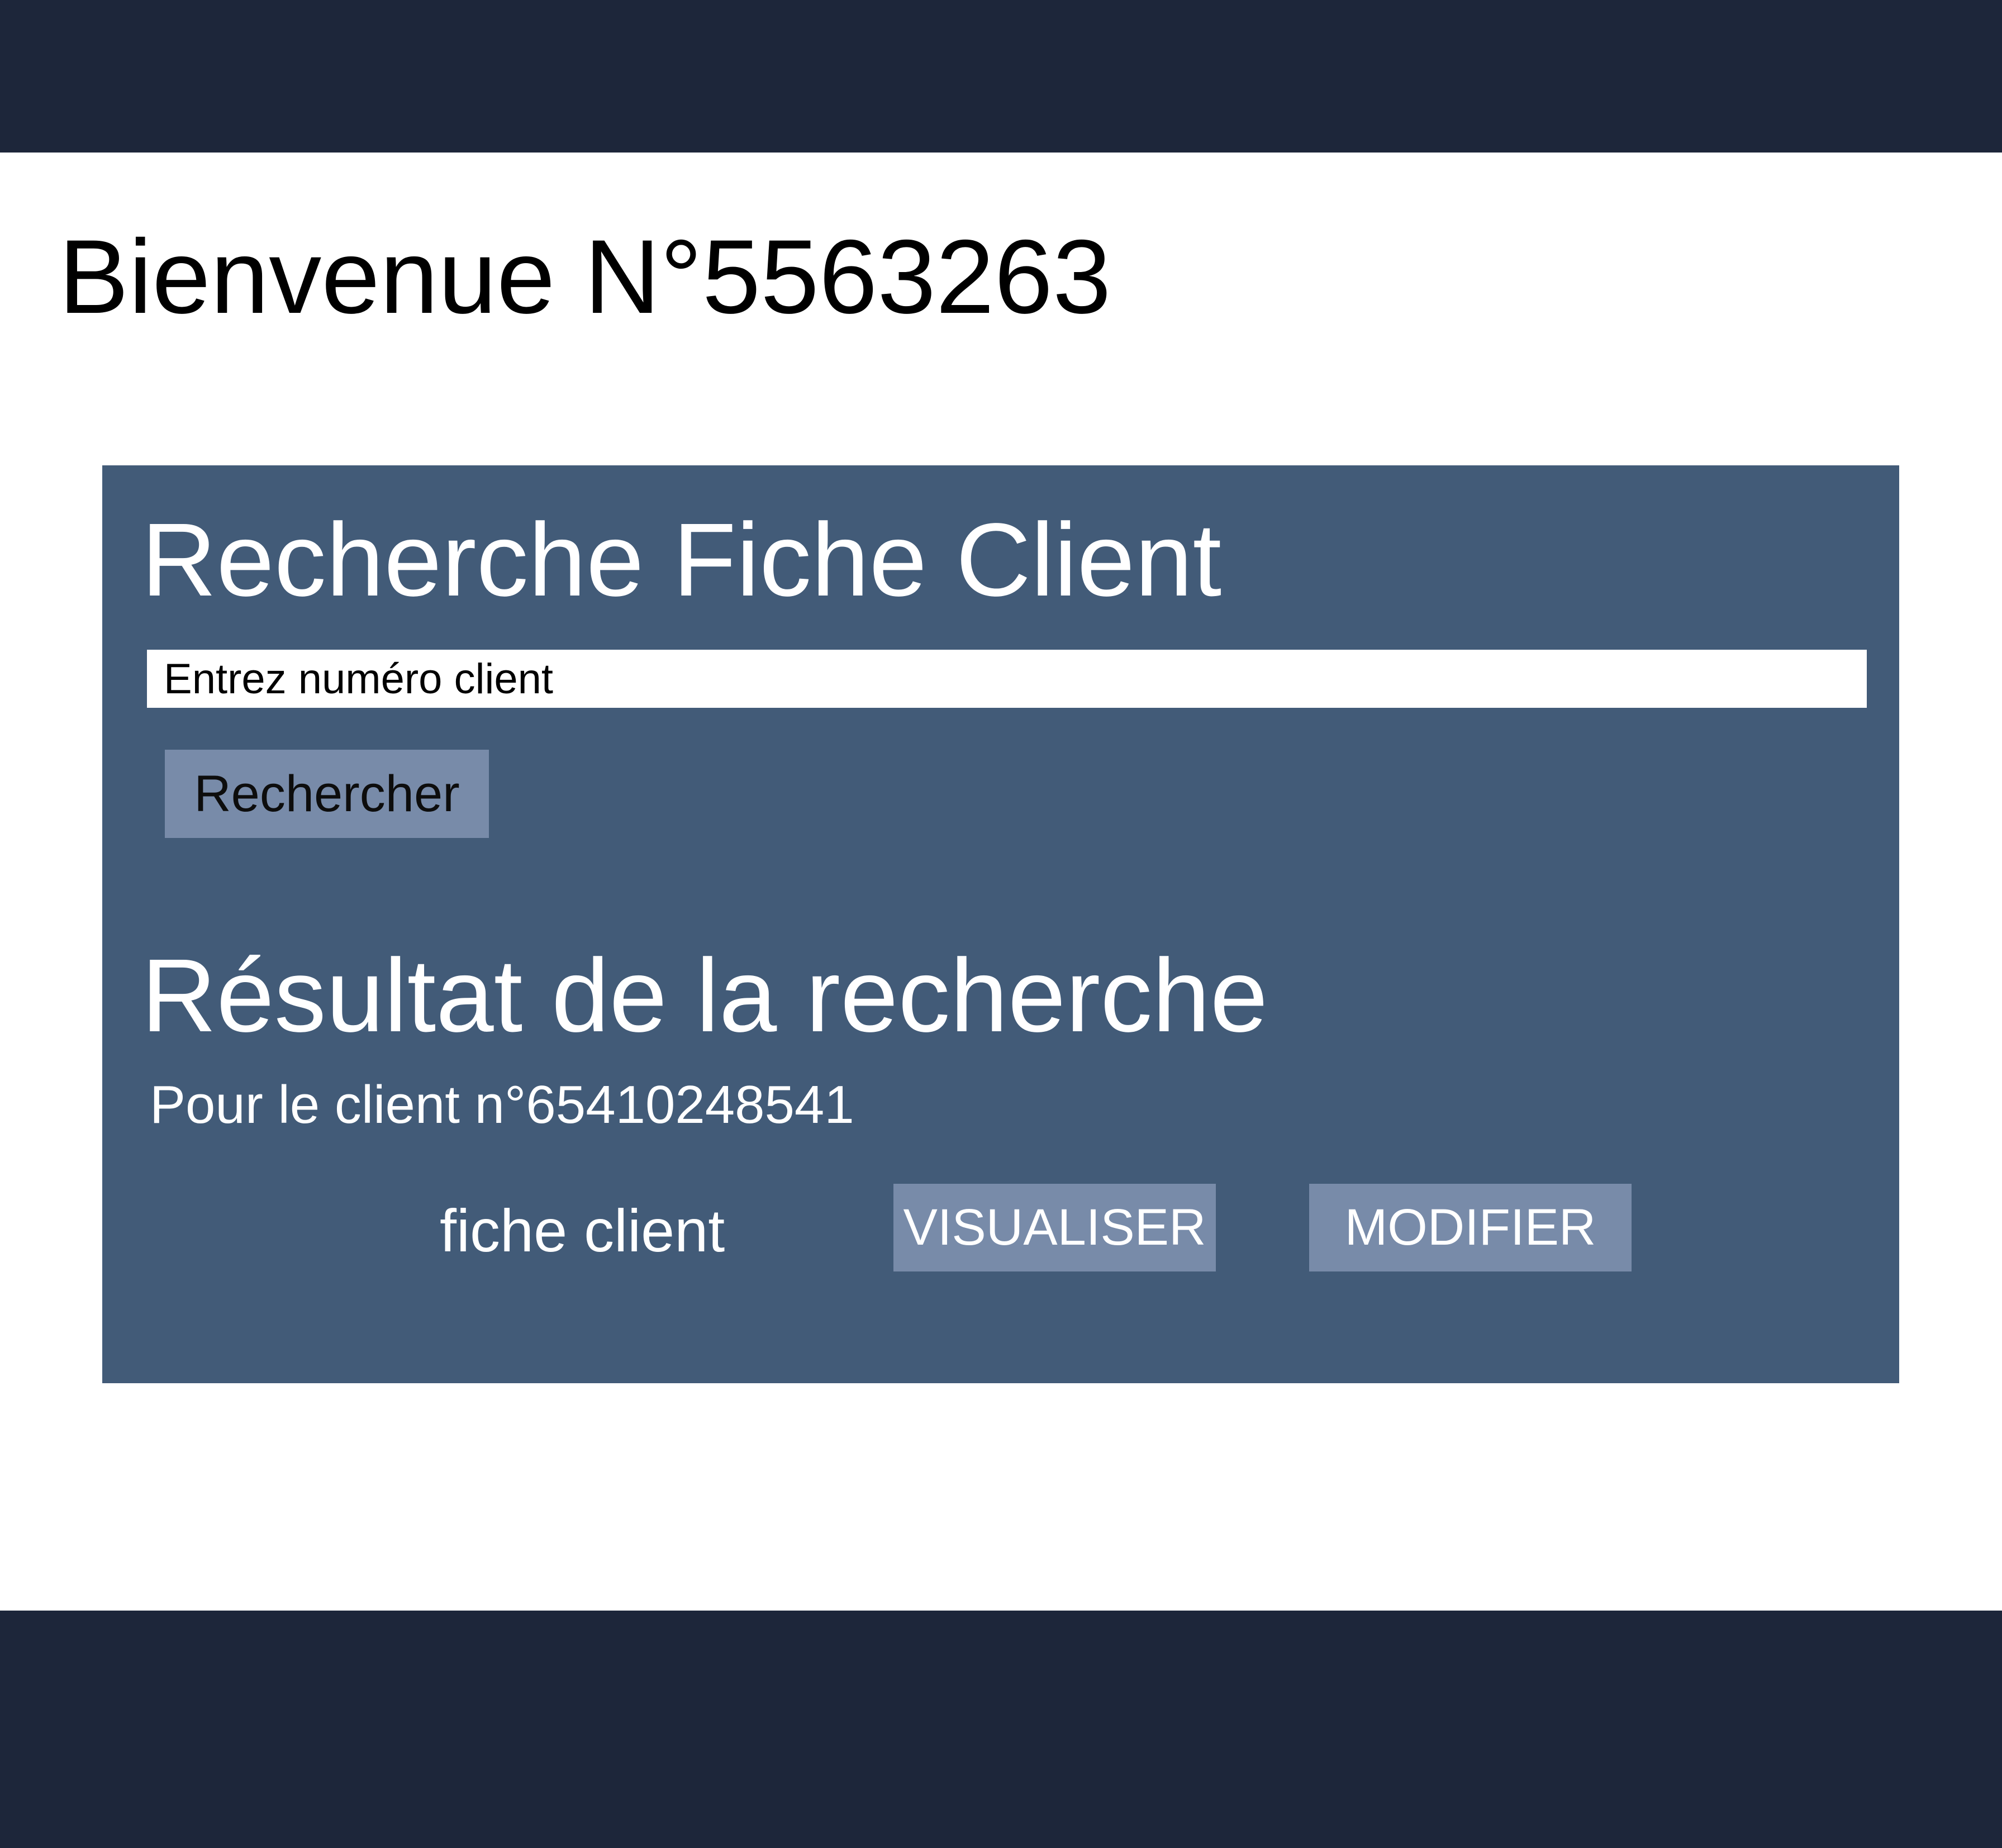  What do you see at coordinates (502, 1105) in the screenshot?
I see `client-number-text: Pour le client n°65410248541` at bounding box center [502, 1105].